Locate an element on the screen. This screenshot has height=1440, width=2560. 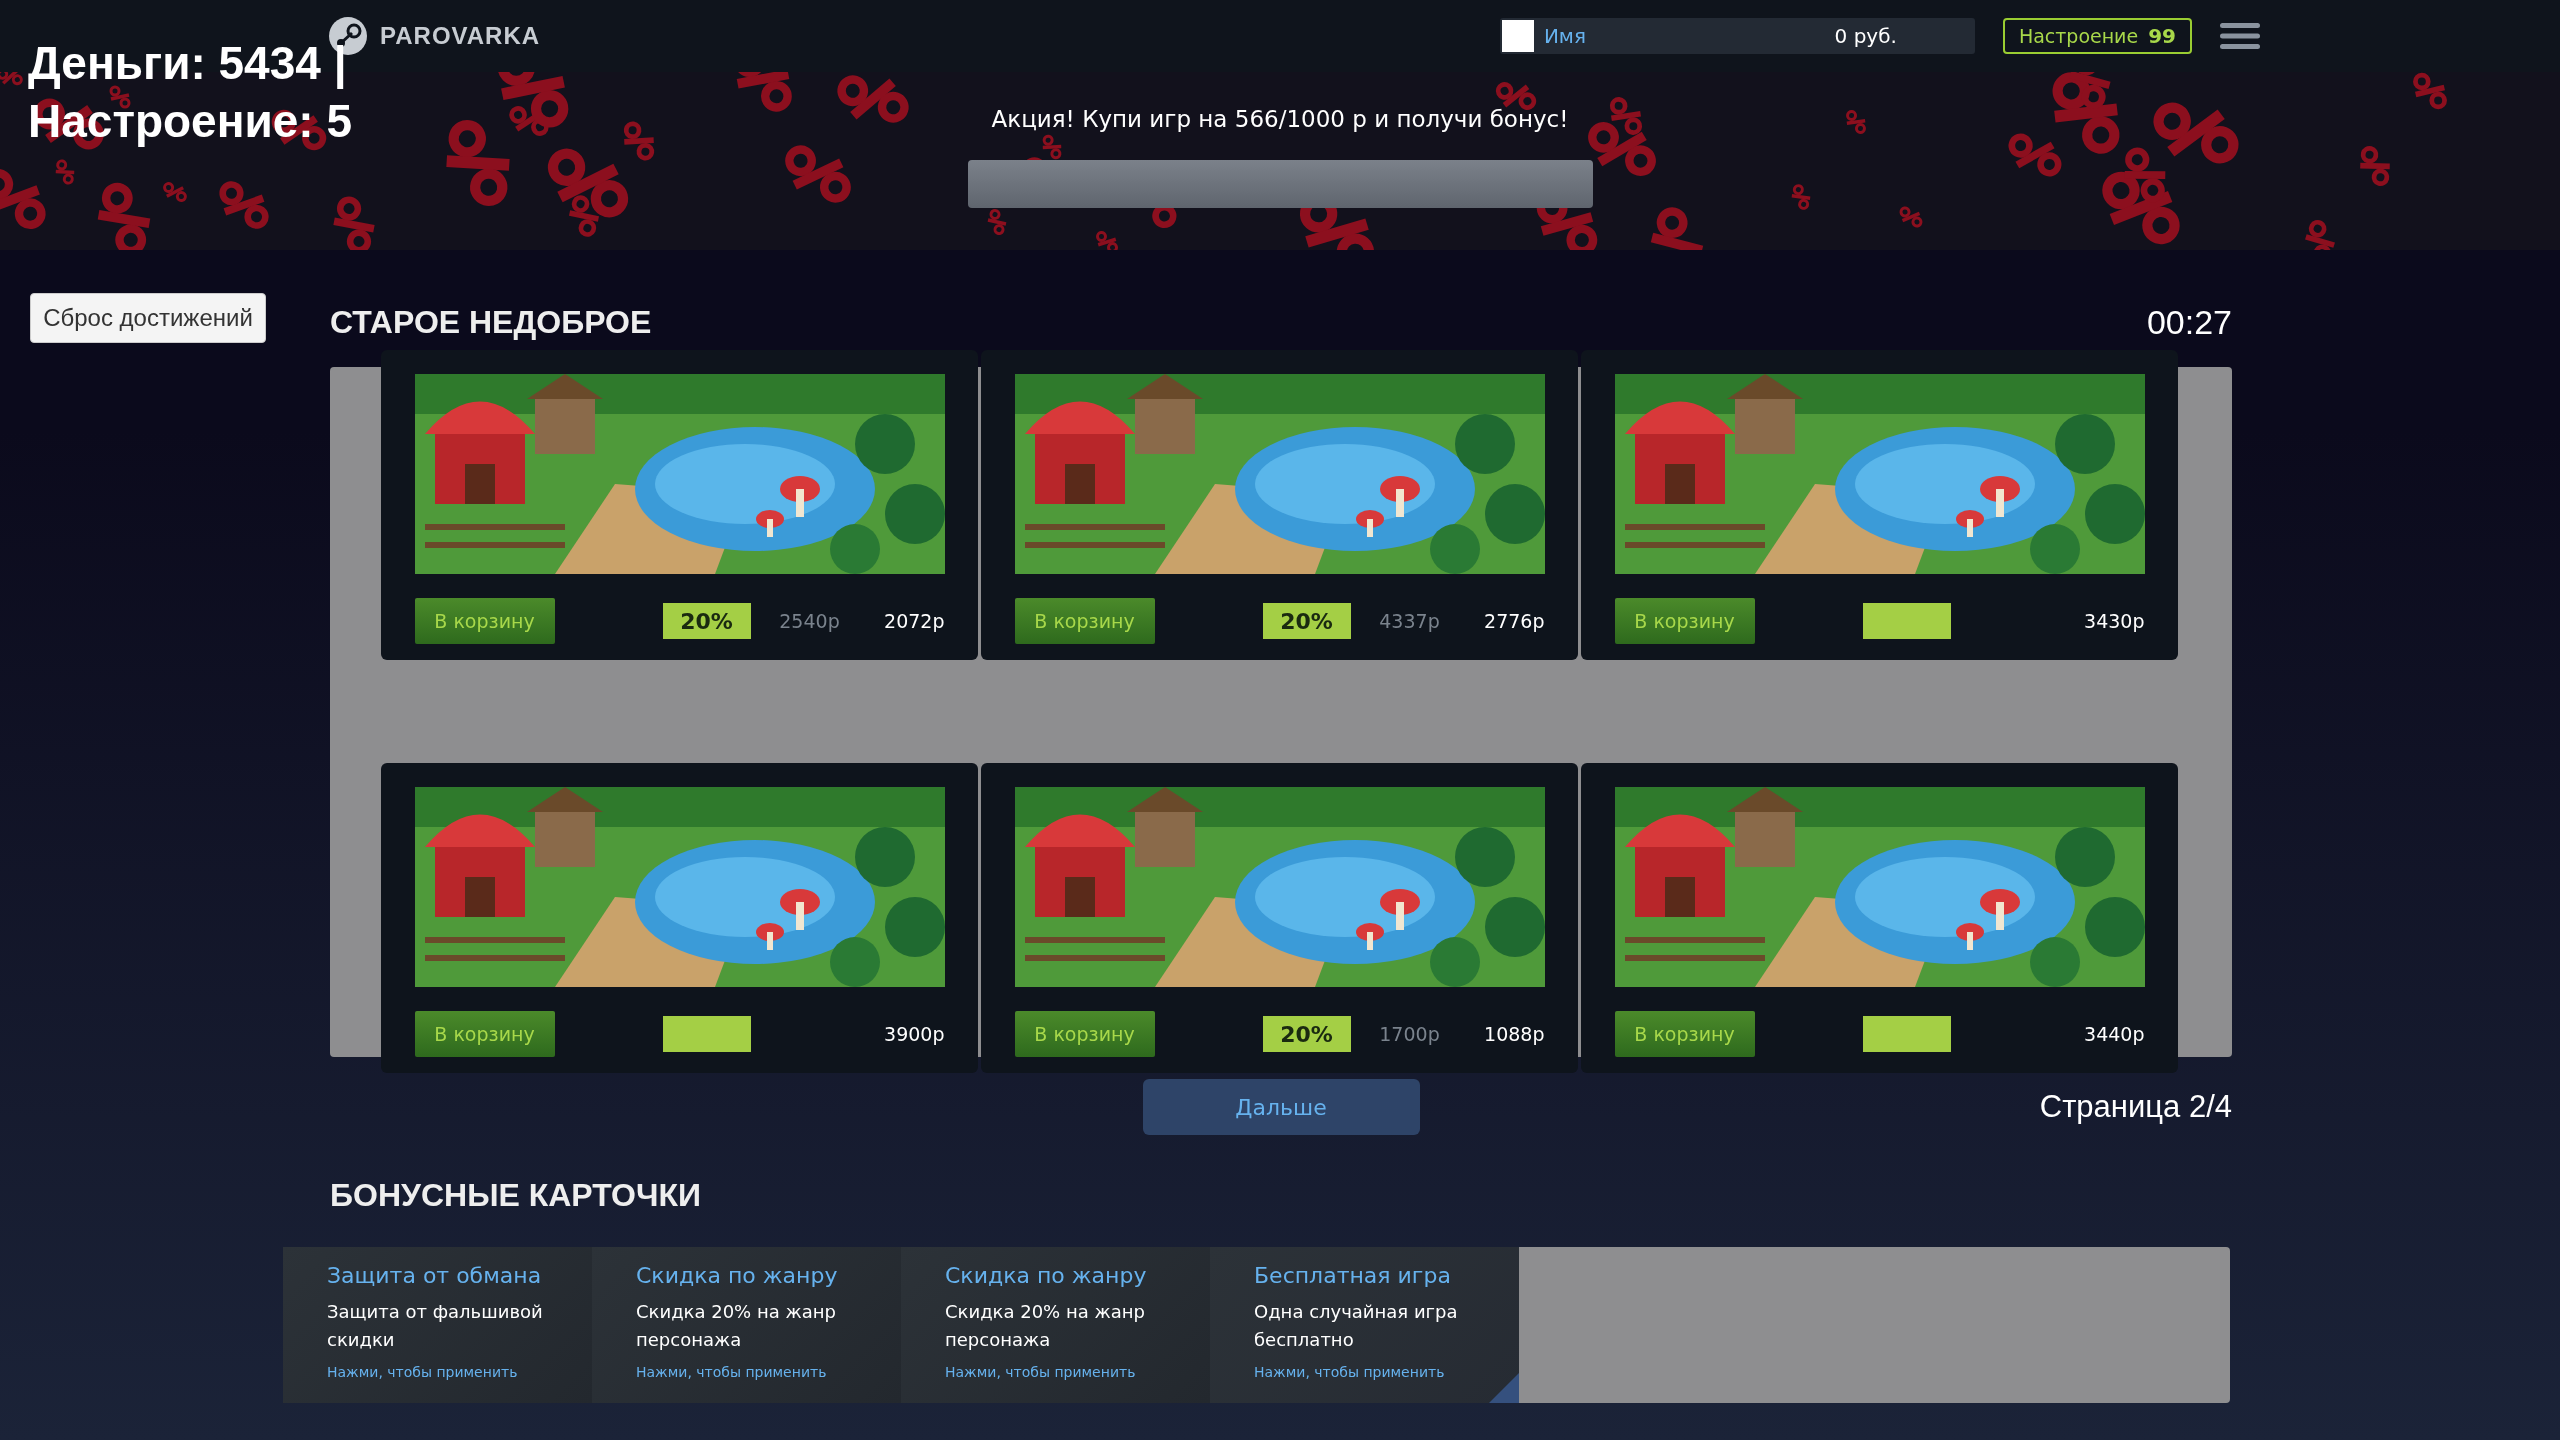
section-title: БОНУСНЫЕ КАРТОЧКИ is located at coordinates (516, 1196).